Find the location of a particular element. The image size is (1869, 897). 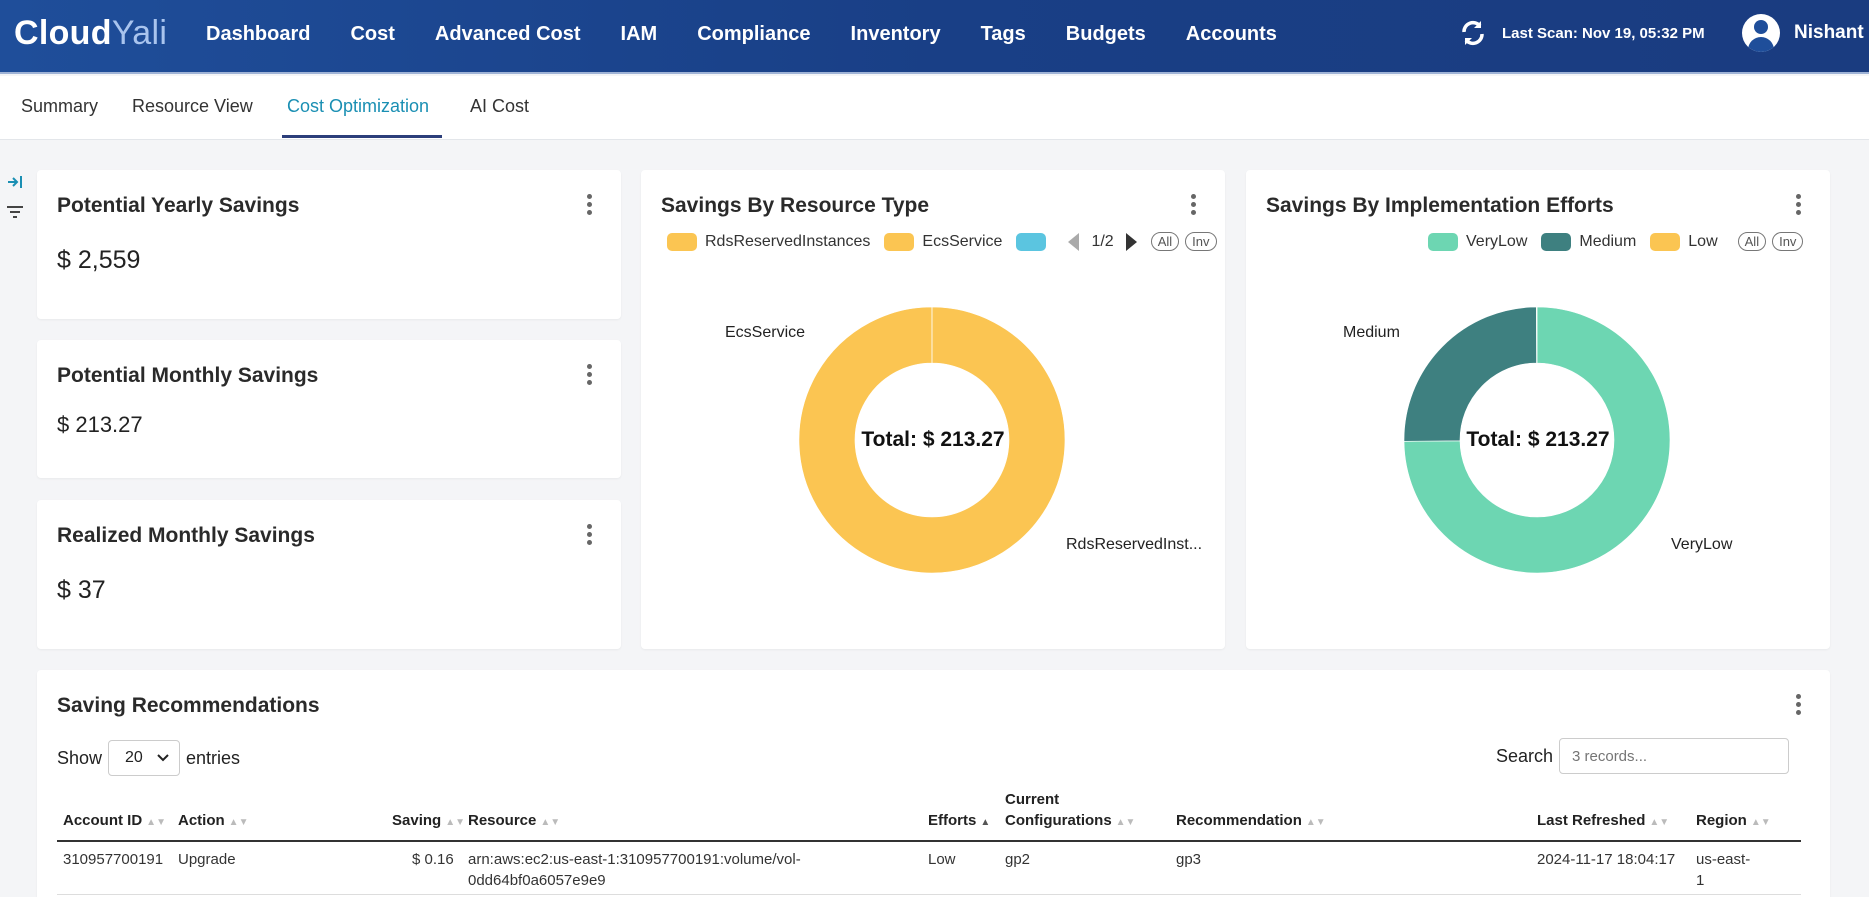

yearly-savings-card: Potential Yearly Savings $ 2,559 is located at coordinates (329, 244).